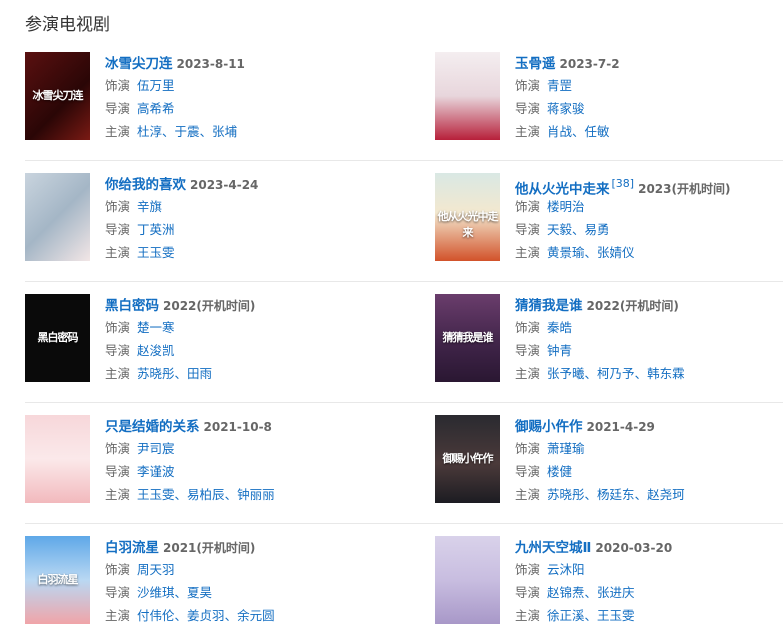 The image size is (783, 640). I want to click on show-title-link: 冰雪尖刀连, so click(139, 64).